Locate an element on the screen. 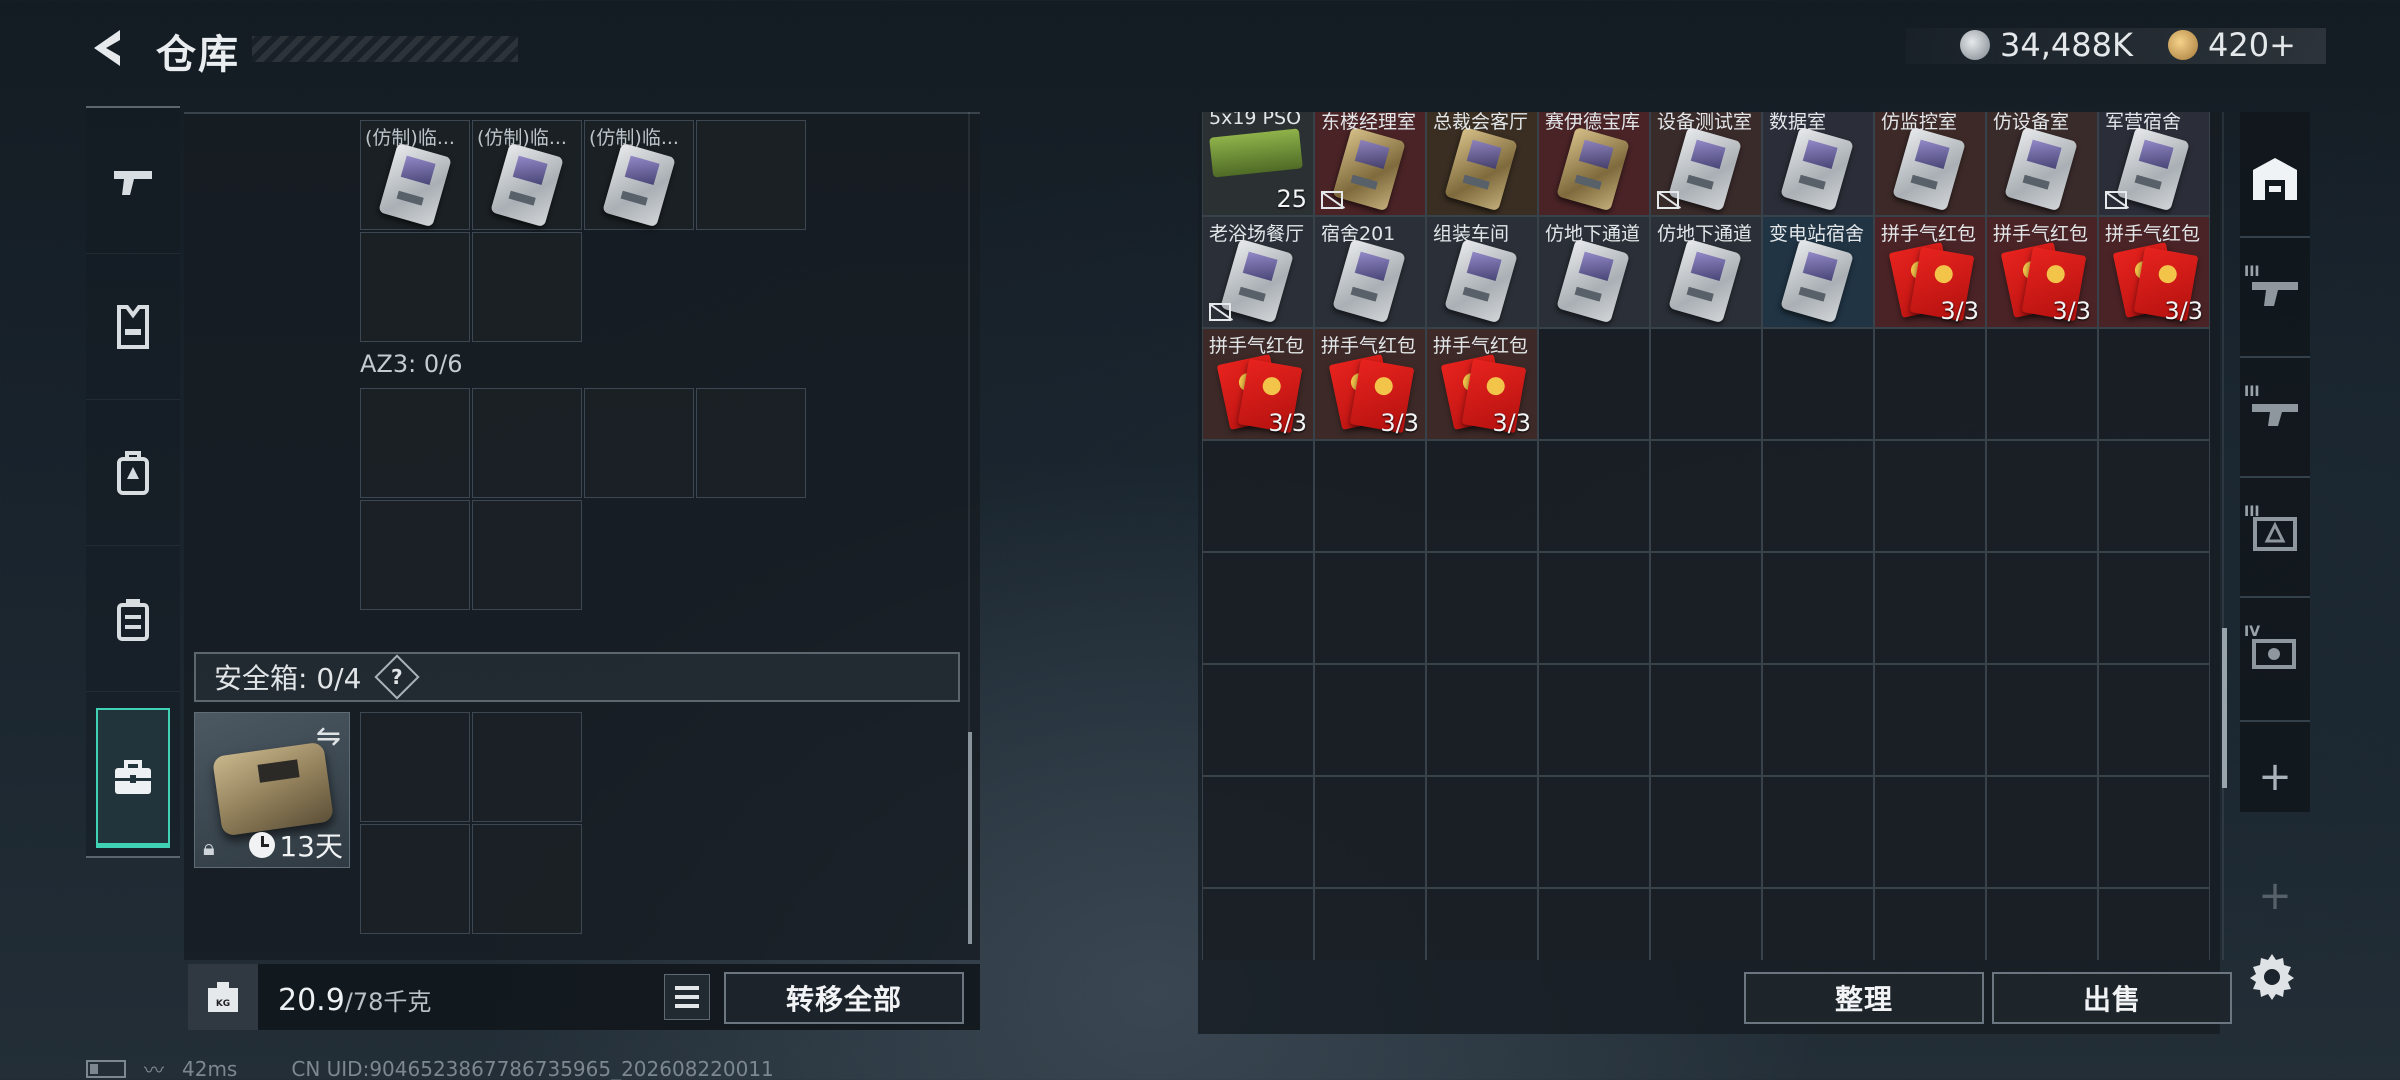 The width and height of the screenshot is (2400, 1080). help-icon: ? is located at coordinates (397, 677).